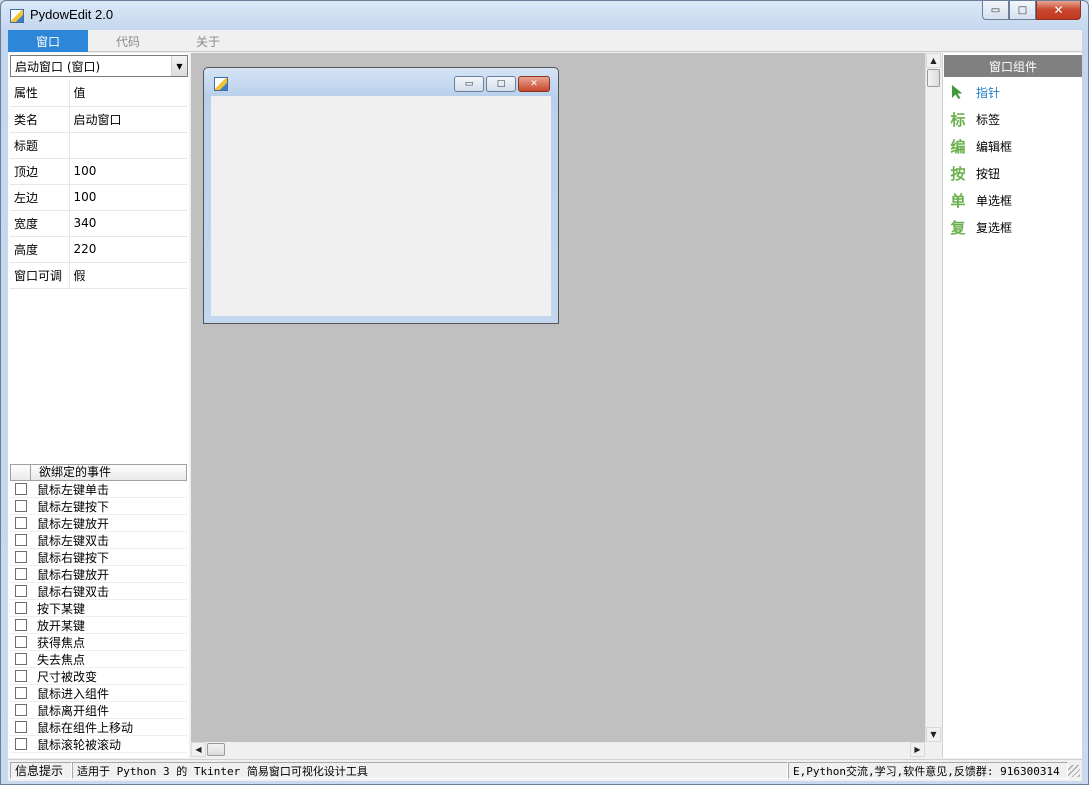 Image resolution: width=1089 pixels, height=785 pixels. I want to click on window-title: PydowEdit 2.0, so click(72, 14).